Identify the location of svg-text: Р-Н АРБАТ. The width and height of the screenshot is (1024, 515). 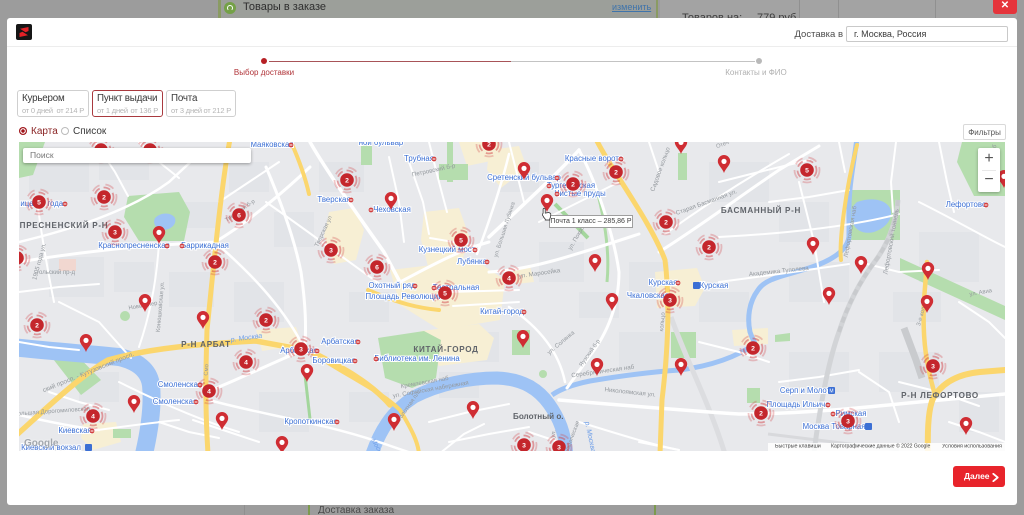
(206, 344).